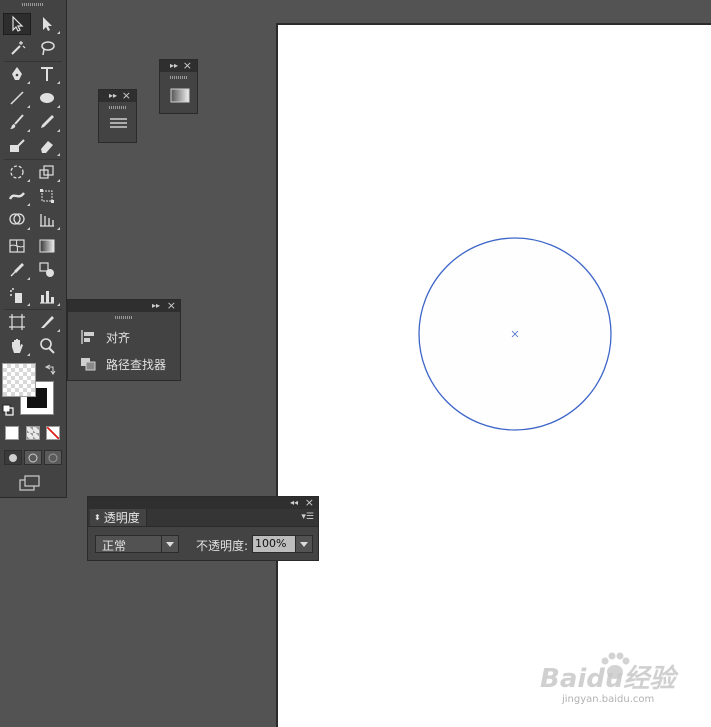 This screenshot has width=711, height=727. I want to click on opacity-label: 不透明度:, so click(222, 546).